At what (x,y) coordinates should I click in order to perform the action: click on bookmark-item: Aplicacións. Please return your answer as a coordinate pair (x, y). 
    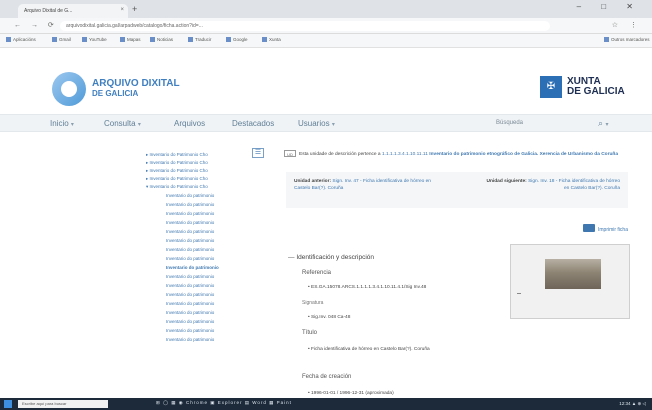
    Looking at the image, I should click on (21, 39).